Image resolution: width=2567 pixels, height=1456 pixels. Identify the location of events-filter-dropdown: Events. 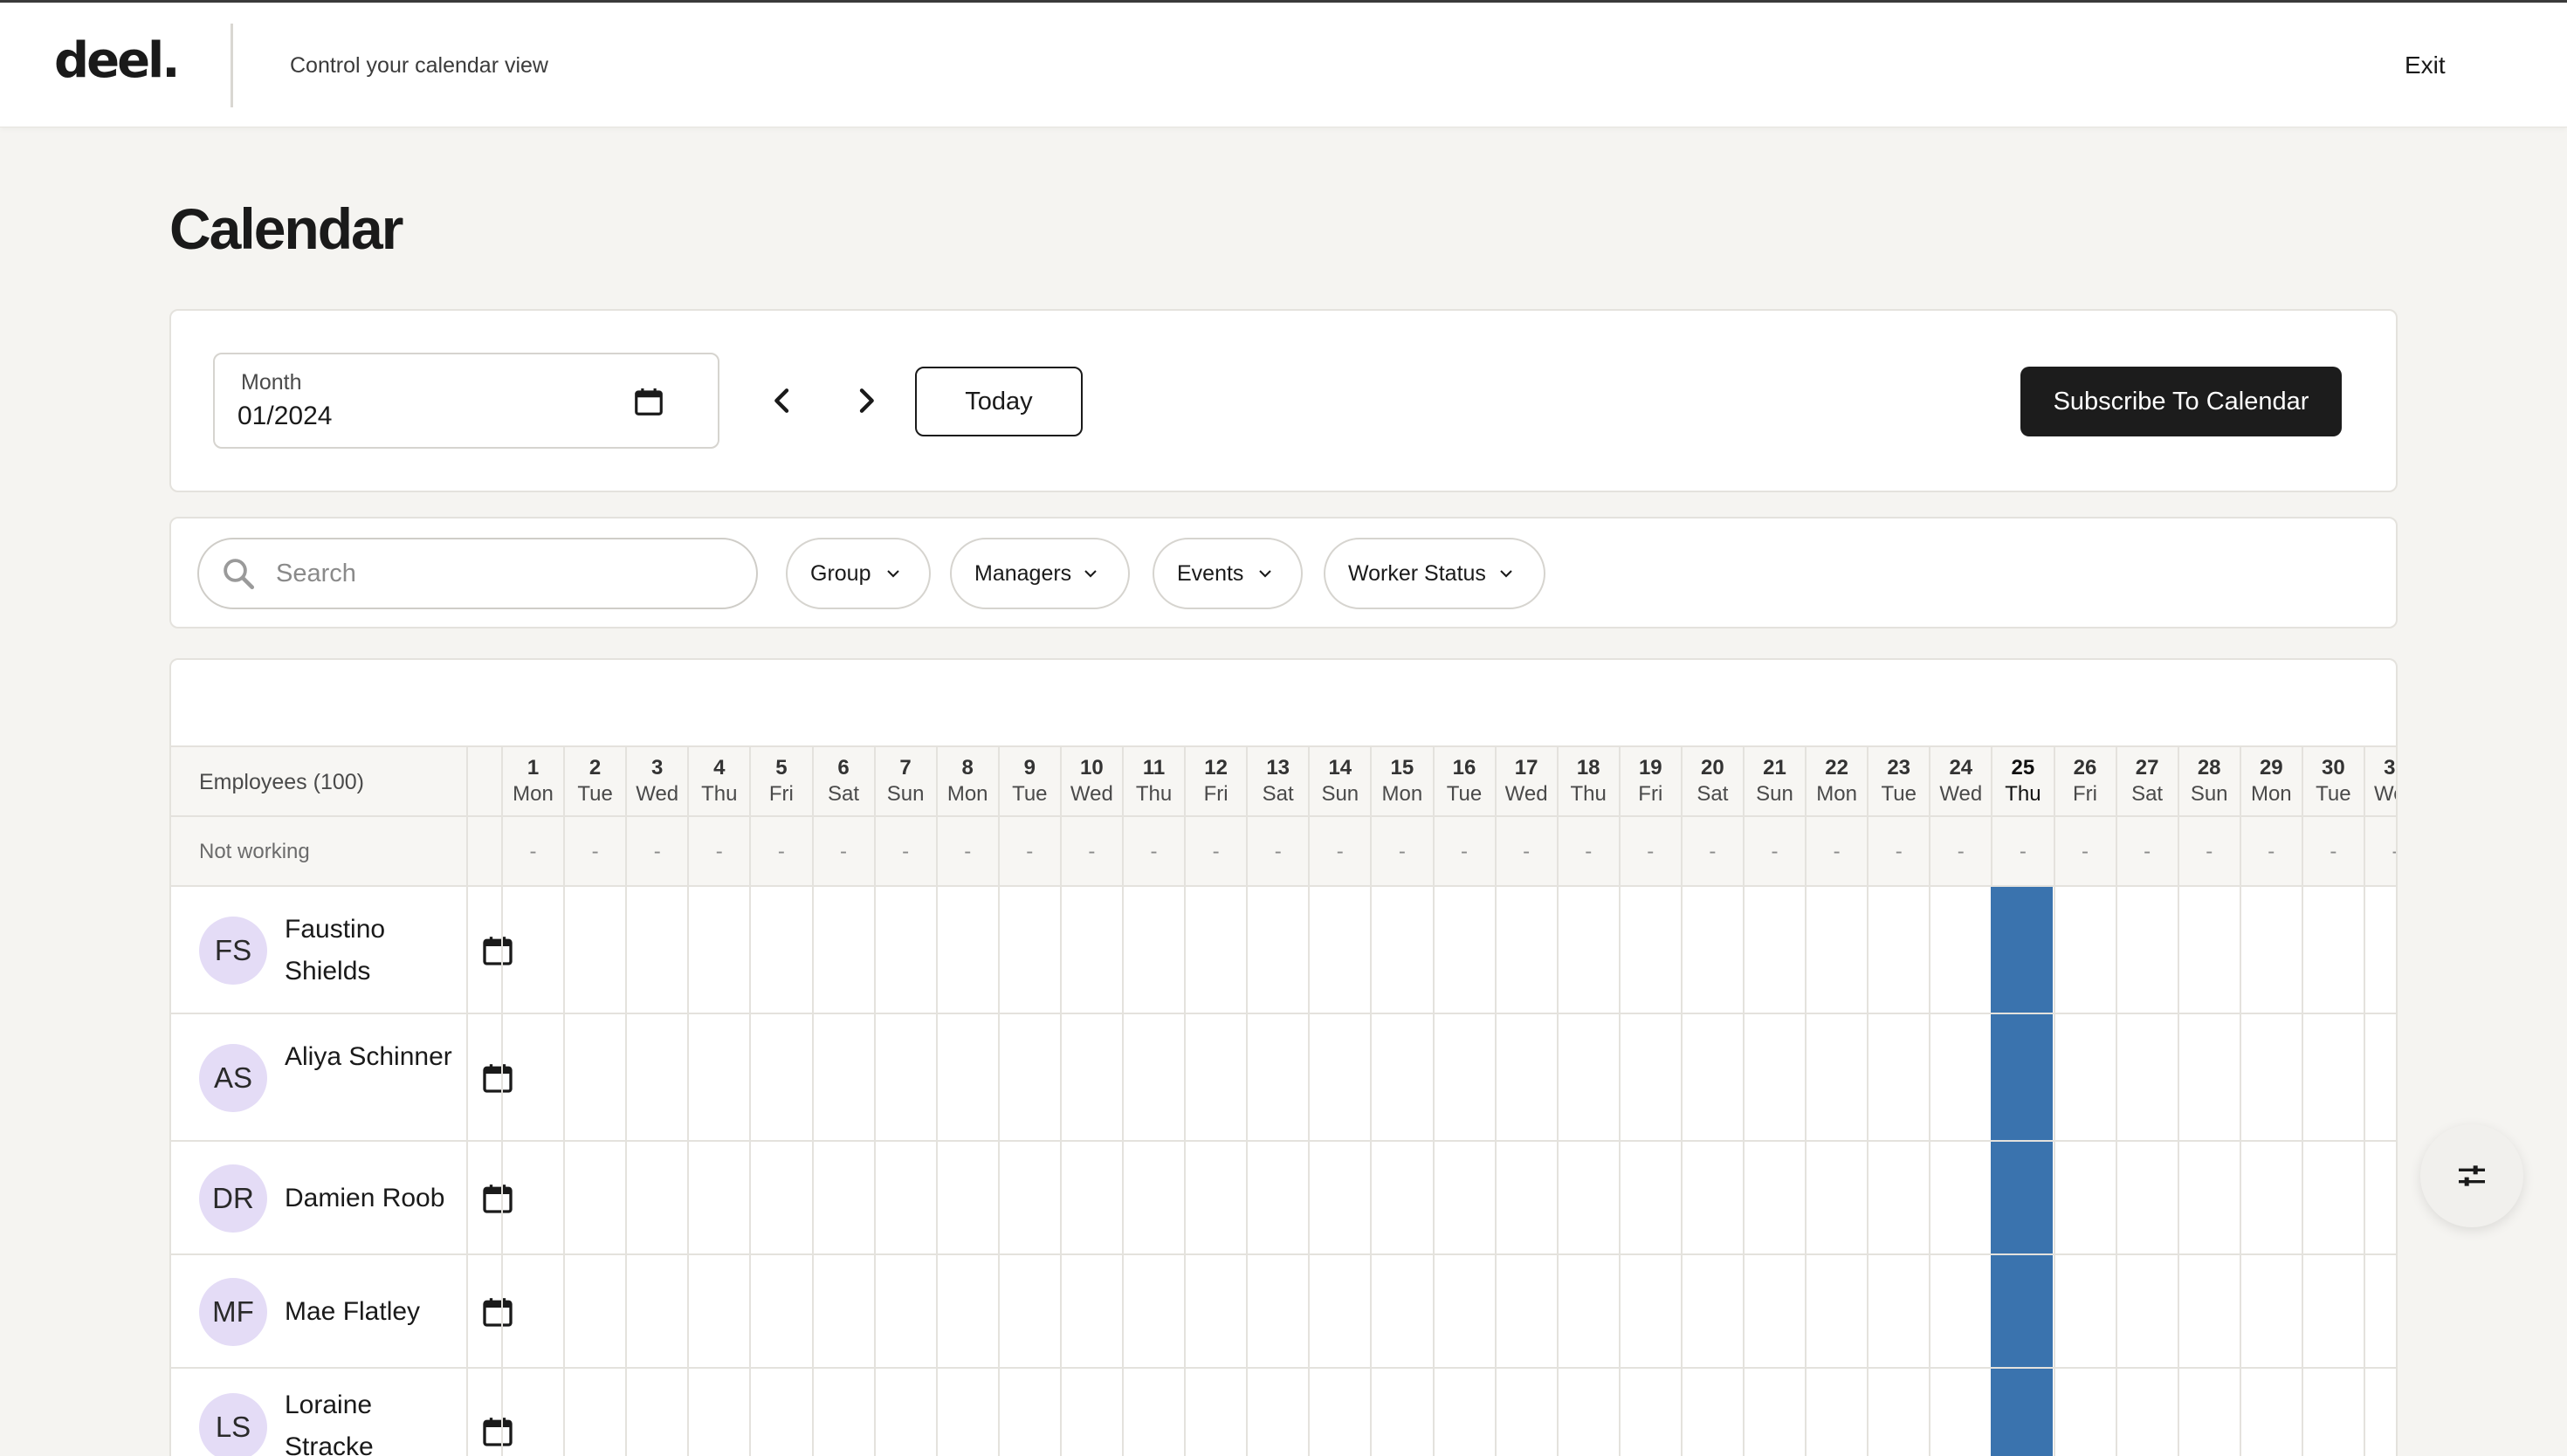
(1228, 573).